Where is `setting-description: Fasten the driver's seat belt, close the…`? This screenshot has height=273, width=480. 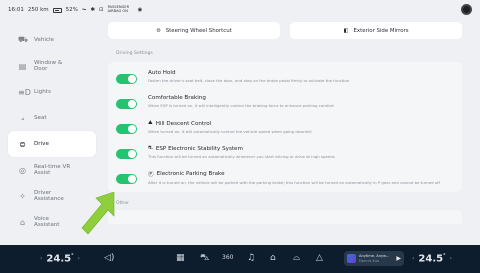 setting-description: Fasten the driver's seat belt, close the… is located at coordinates (249, 80).